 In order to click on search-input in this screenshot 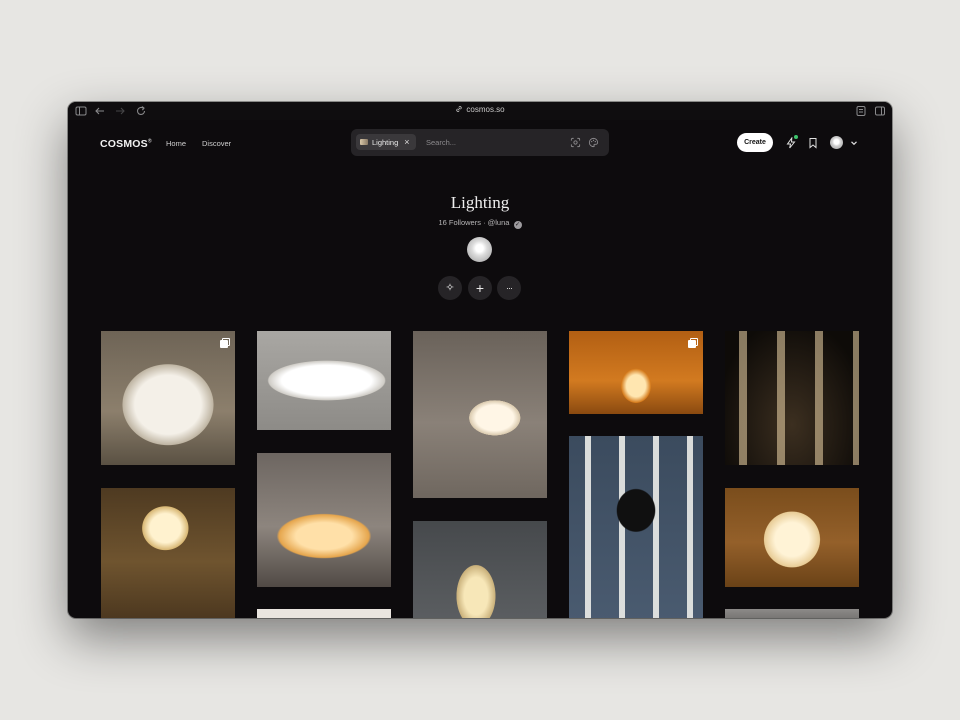, I will do `click(491, 142)`.